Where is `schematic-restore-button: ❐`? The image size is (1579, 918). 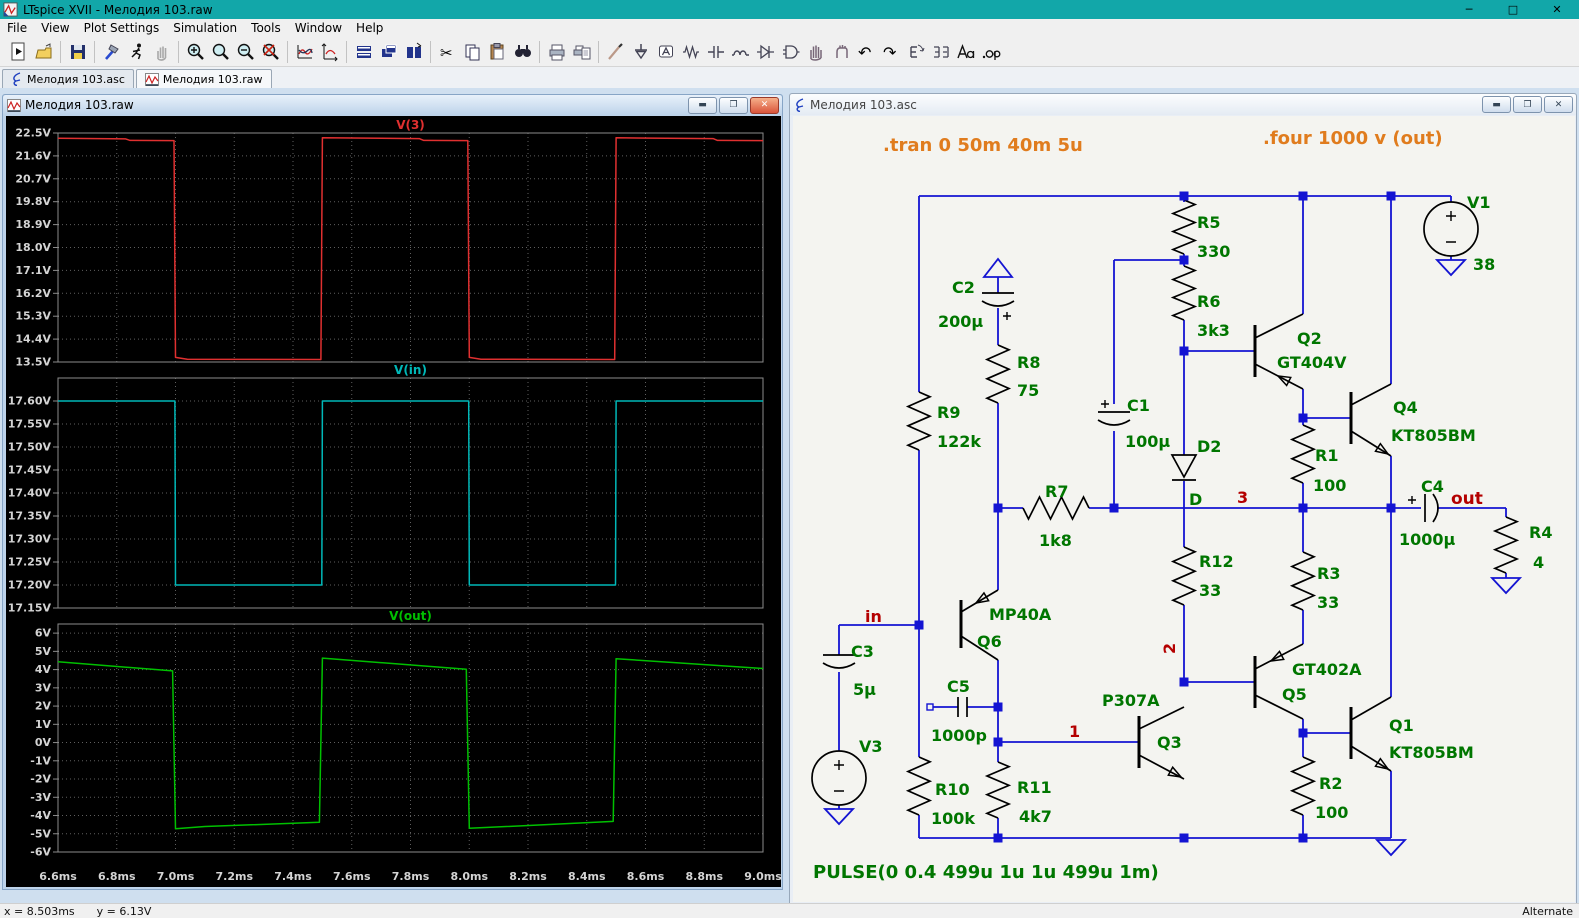
schematic-restore-button: ❐ is located at coordinates (1527, 104).